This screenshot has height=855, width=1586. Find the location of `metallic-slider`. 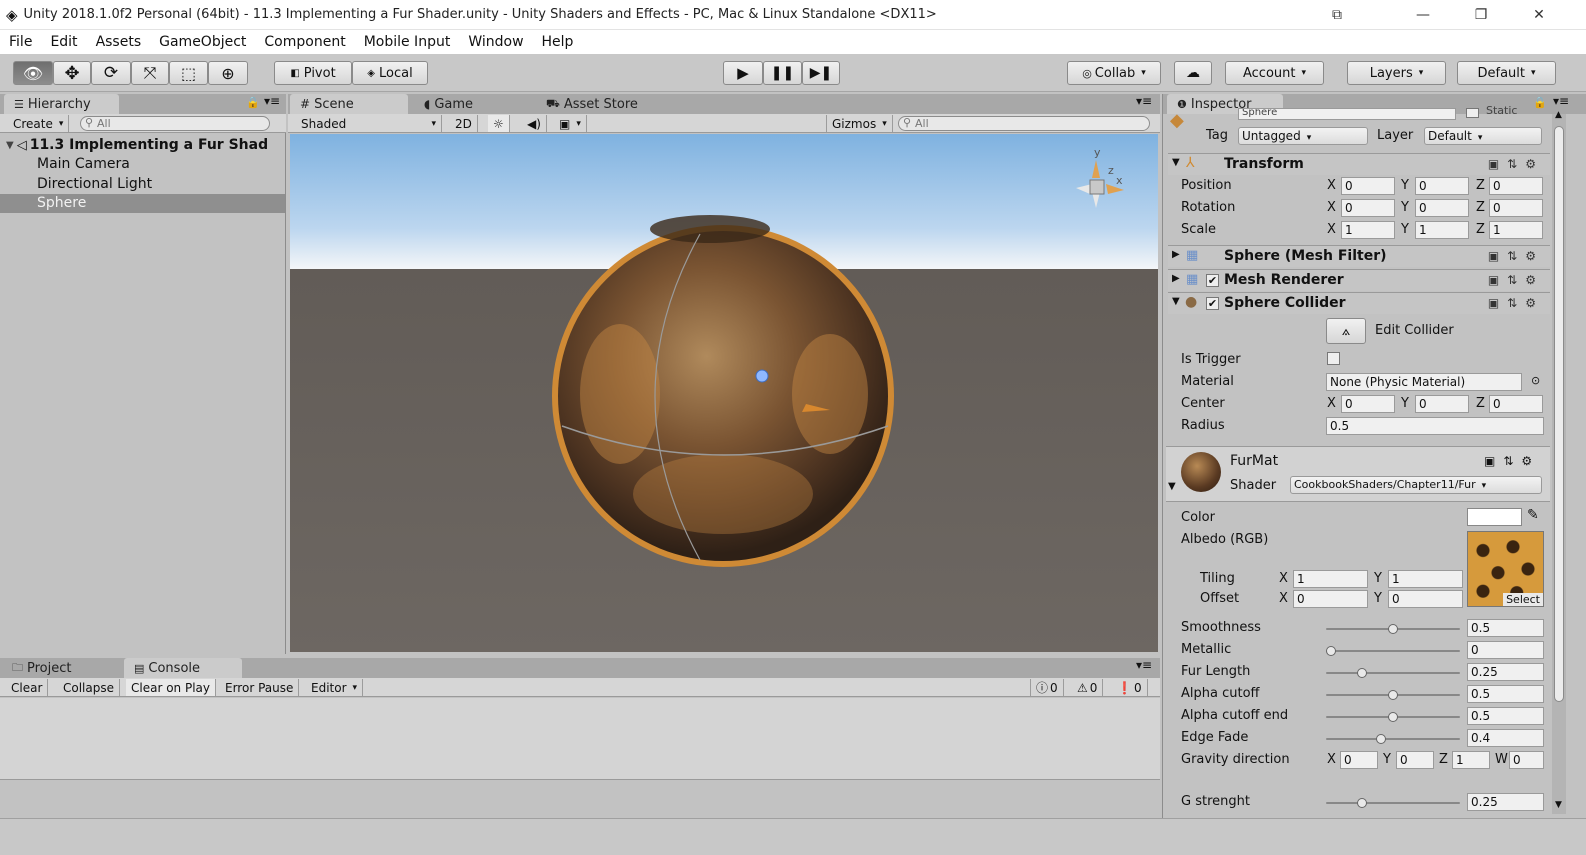

metallic-slider is located at coordinates (1393, 651).